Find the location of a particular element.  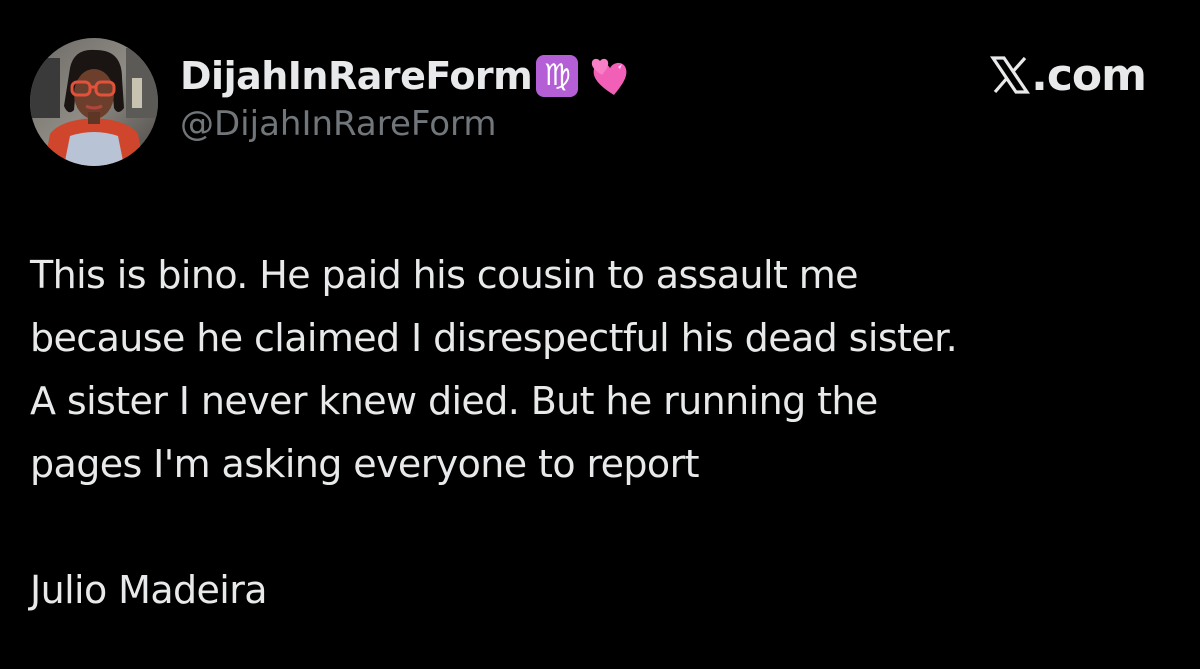

author-identity: DijahInRareForm ♍ @DijahInRareForm is located at coordinates (407, 98).